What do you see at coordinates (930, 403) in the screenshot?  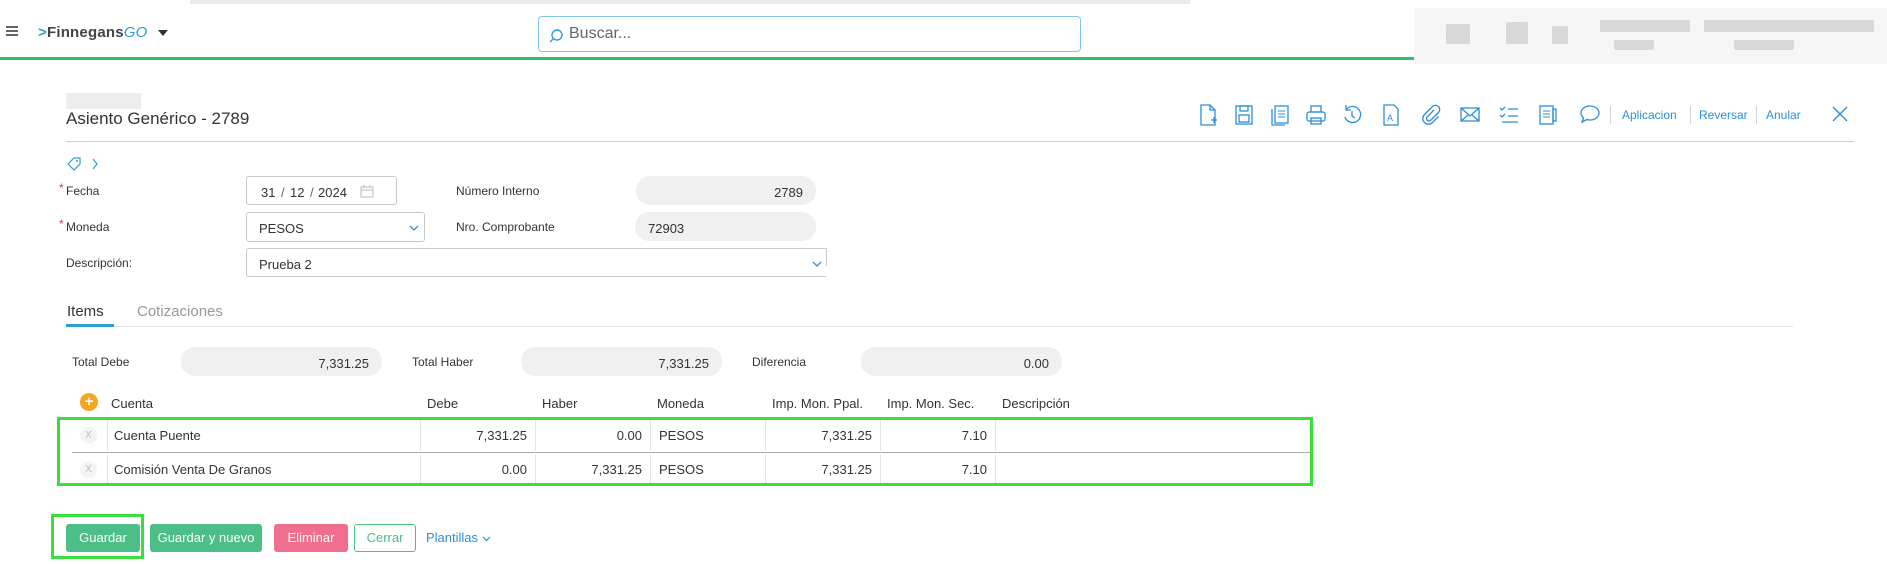 I see `column-header-imp-mon-sec: Imp. Mon. Sec.` at bounding box center [930, 403].